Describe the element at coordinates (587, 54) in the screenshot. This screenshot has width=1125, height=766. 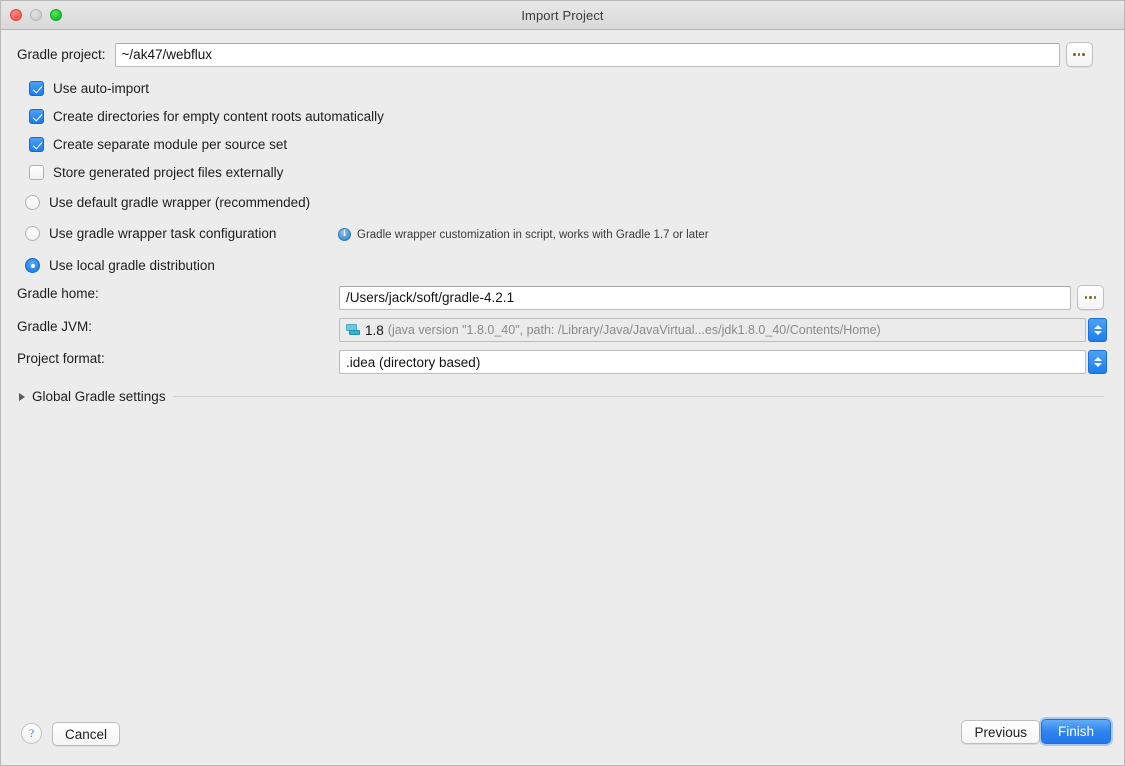
I see `gradle-project-input: ~/ak47/webflux` at that location.